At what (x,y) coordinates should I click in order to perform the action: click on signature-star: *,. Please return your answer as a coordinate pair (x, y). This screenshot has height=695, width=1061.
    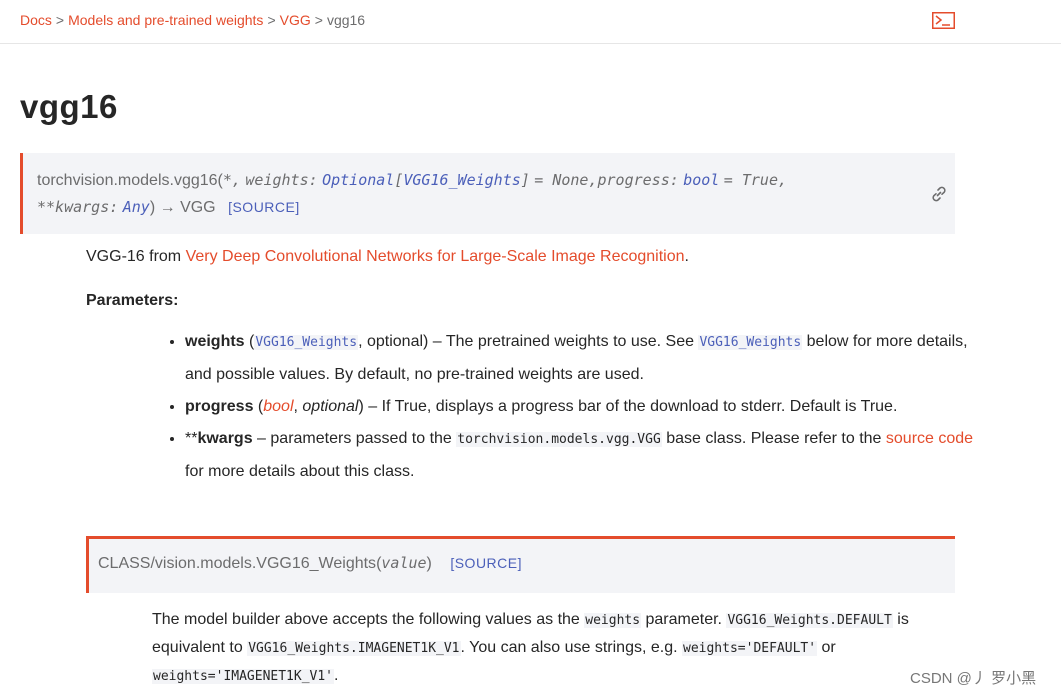
    Looking at the image, I should click on (231, 180).